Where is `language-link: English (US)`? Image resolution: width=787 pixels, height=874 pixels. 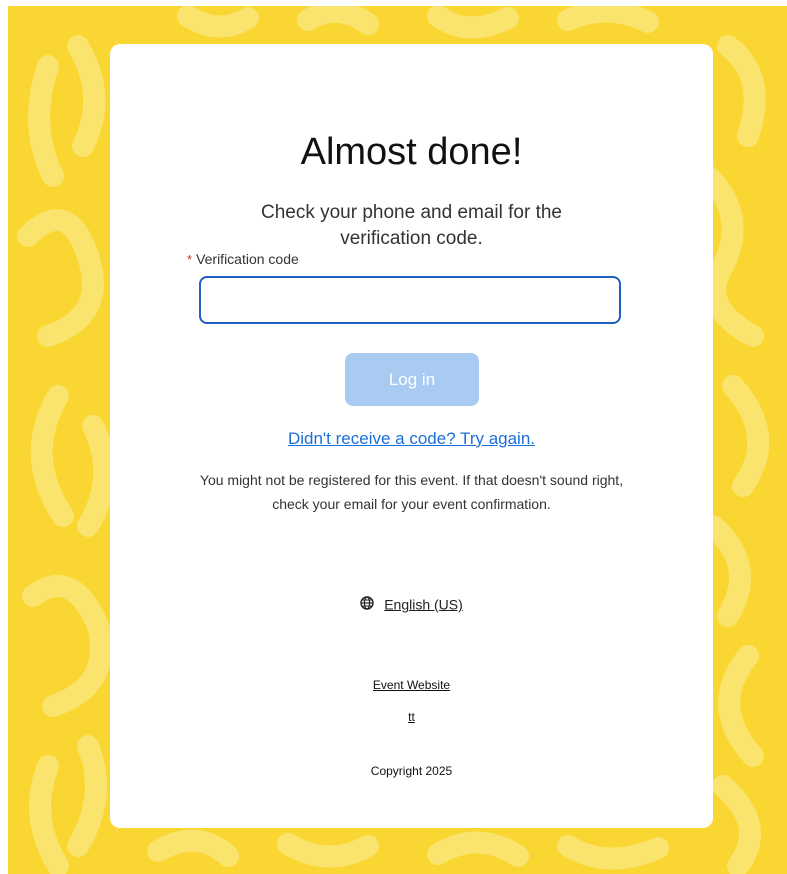 language-link: English (US) is located at coordinates (423, 604).